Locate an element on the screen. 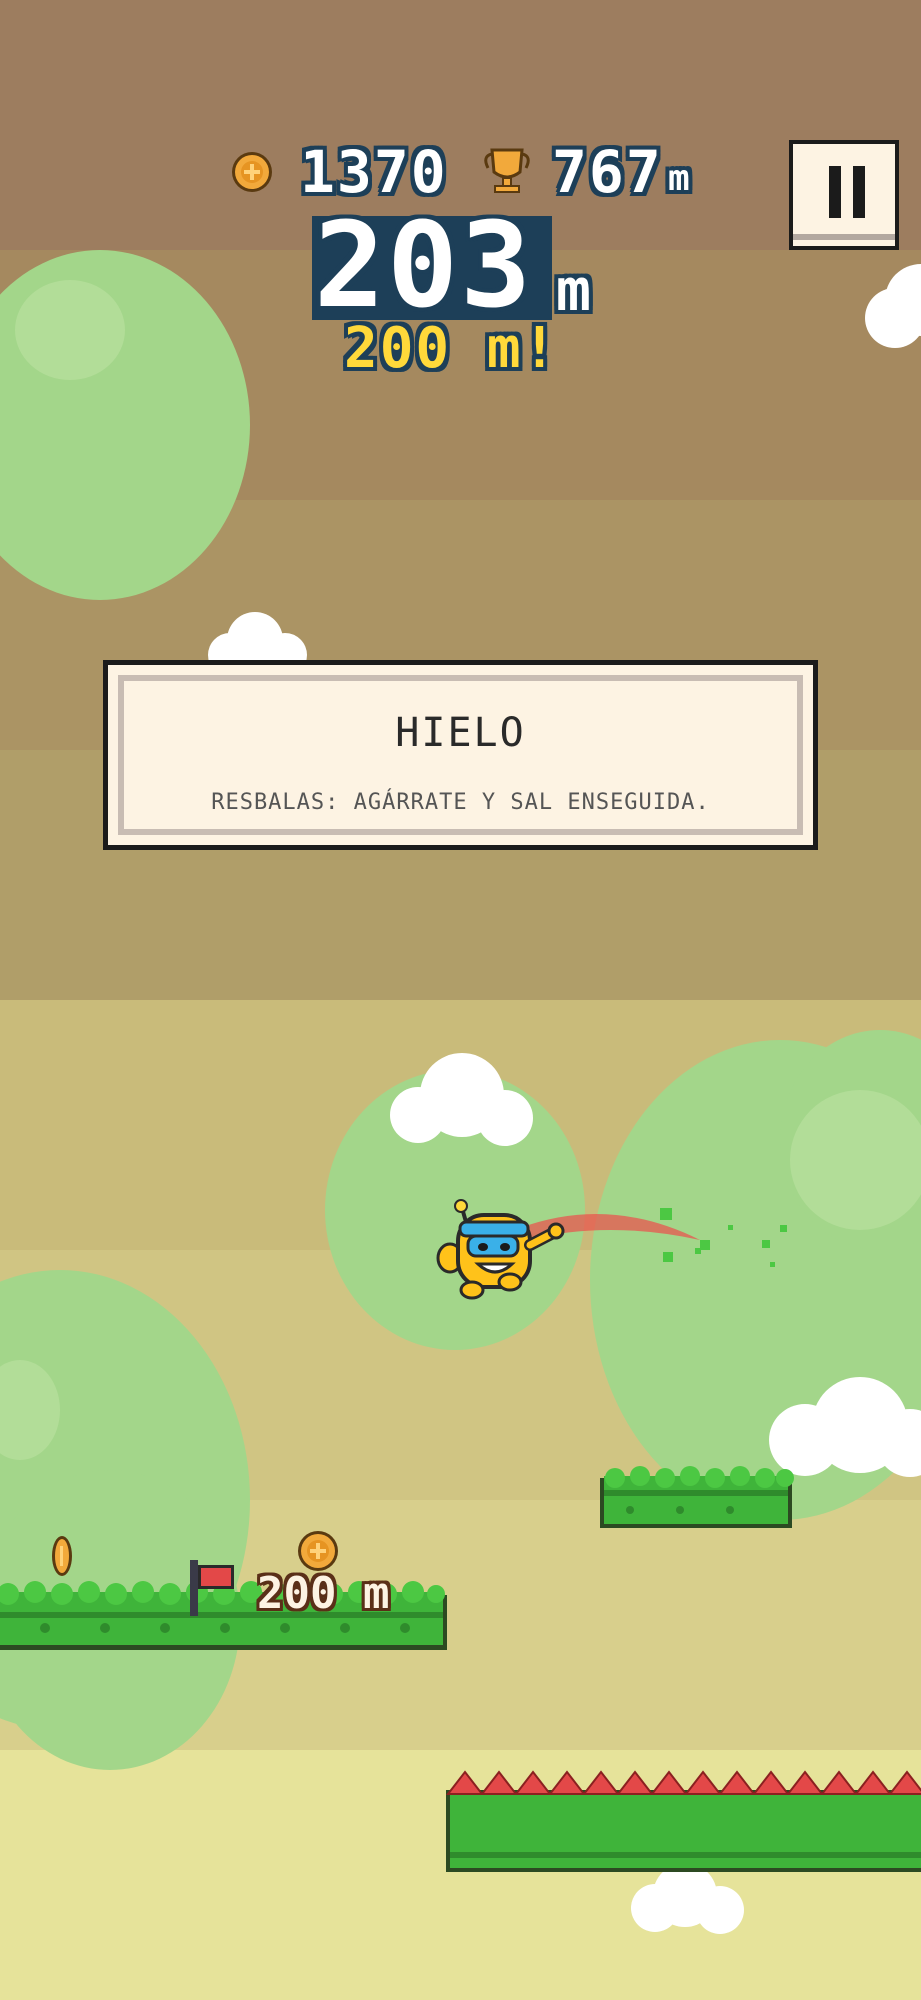  current-distance: 203 is located at coordinates (424, 265).